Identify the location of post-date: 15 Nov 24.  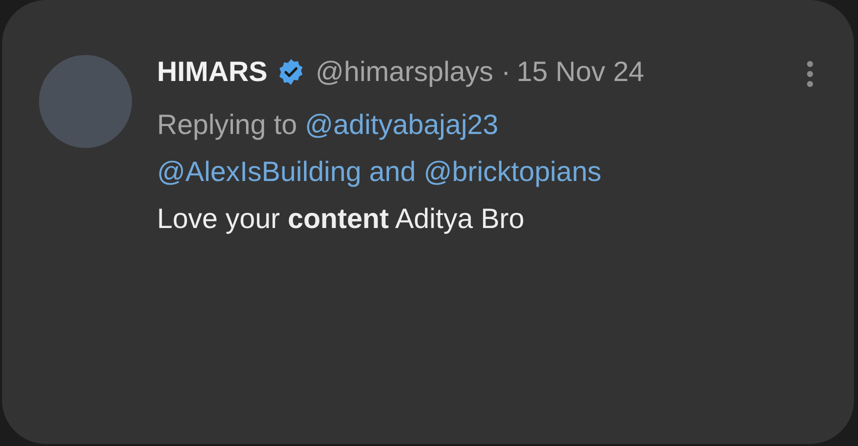
(580, 72).